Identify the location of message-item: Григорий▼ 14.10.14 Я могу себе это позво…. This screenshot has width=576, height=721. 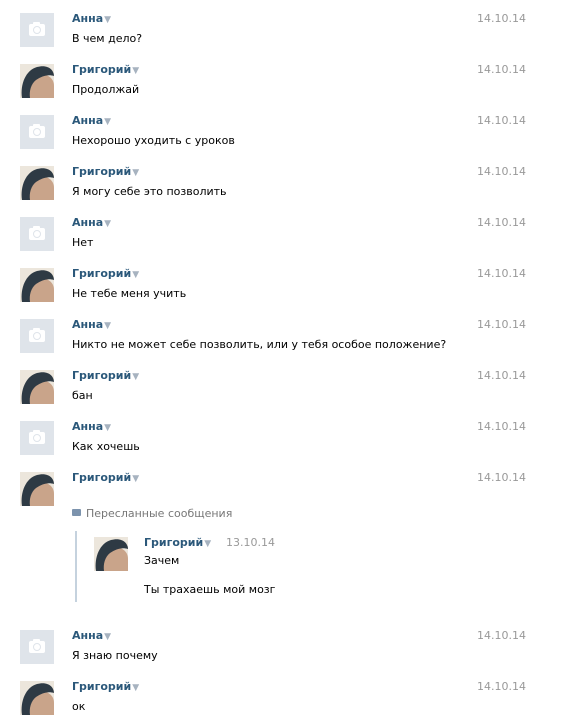
(288, 185).